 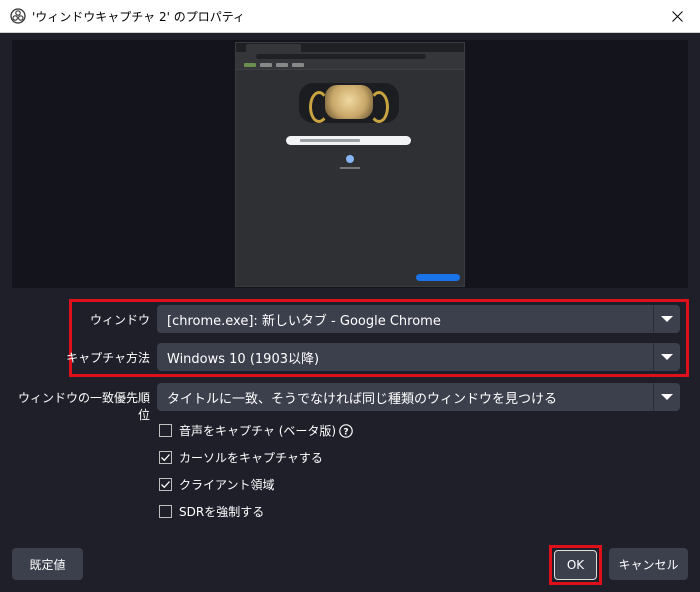 What do you see at coordinates (350, 159) in the screenshot?
I see `preview-shortcut-icon` at bounding box center [350, 159].